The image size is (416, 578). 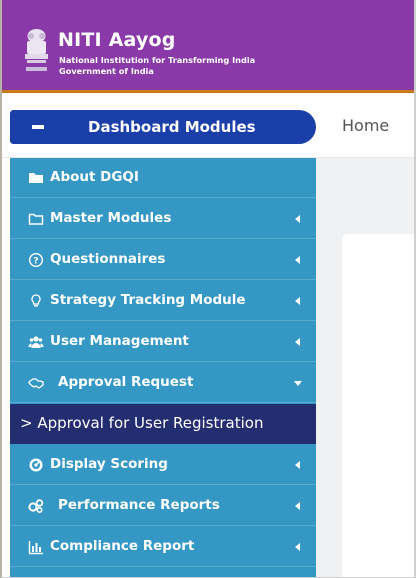 I want to click on sidebar-item-user-management: User Management, so click(x=163, y=342).